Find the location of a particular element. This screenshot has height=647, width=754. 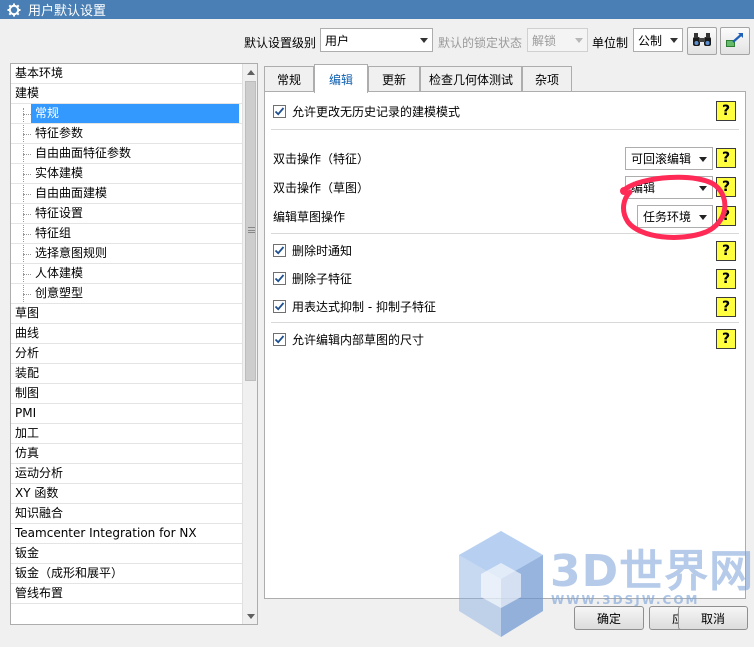

tree-item-label: 选择意图规则 is located at coordinates (71, 253).